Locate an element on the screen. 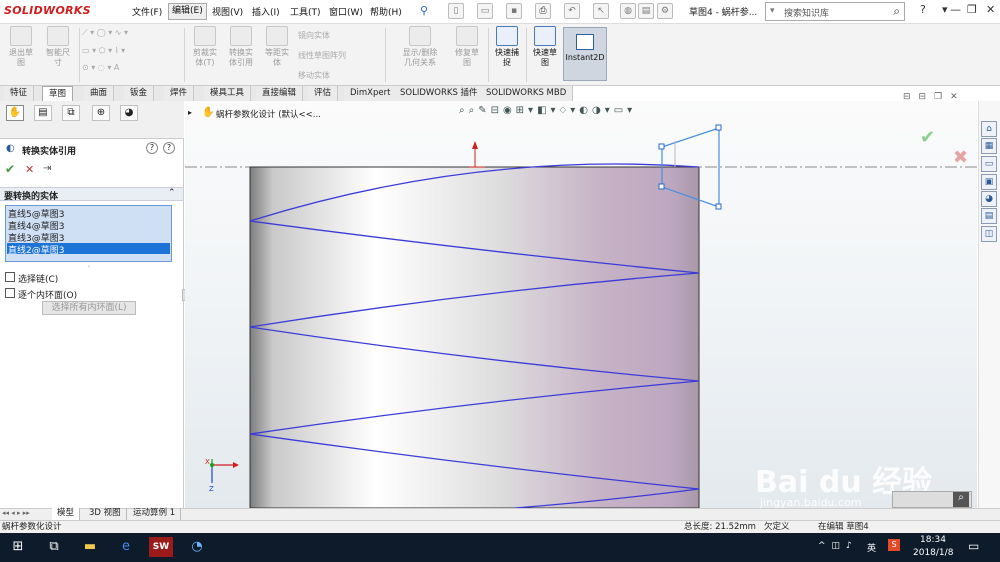 The height and width of the screenshot is (562, 1000). tab-3d-views: 3D 视图 is located at coordinates (105, 514).